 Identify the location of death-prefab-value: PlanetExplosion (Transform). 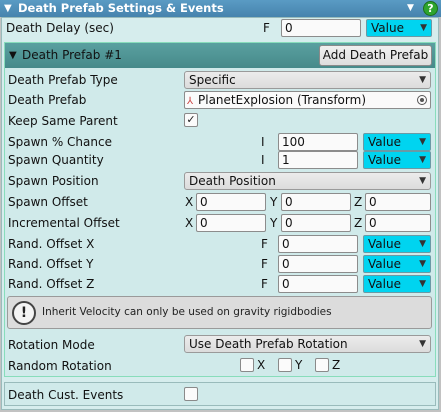
(282, 100).